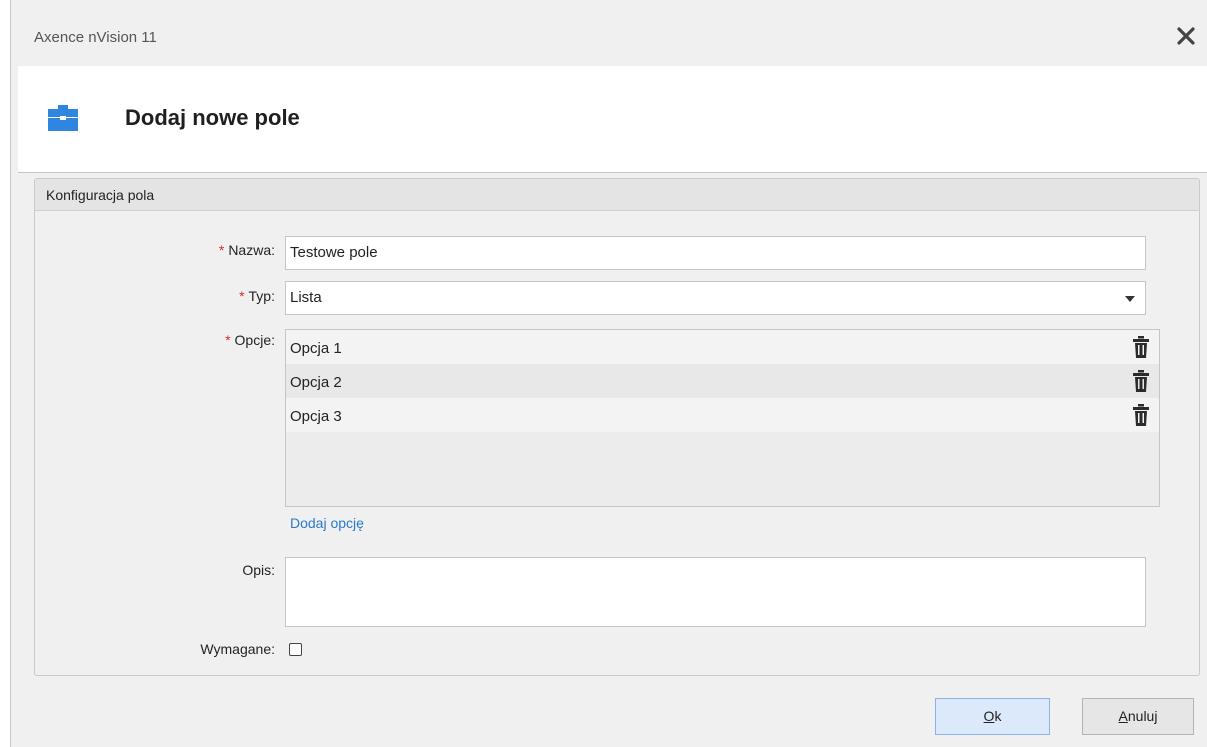 The height and width of the screenshot is (747, 1207). I want to click on name-value: Testowe pole, so click(334, 252).